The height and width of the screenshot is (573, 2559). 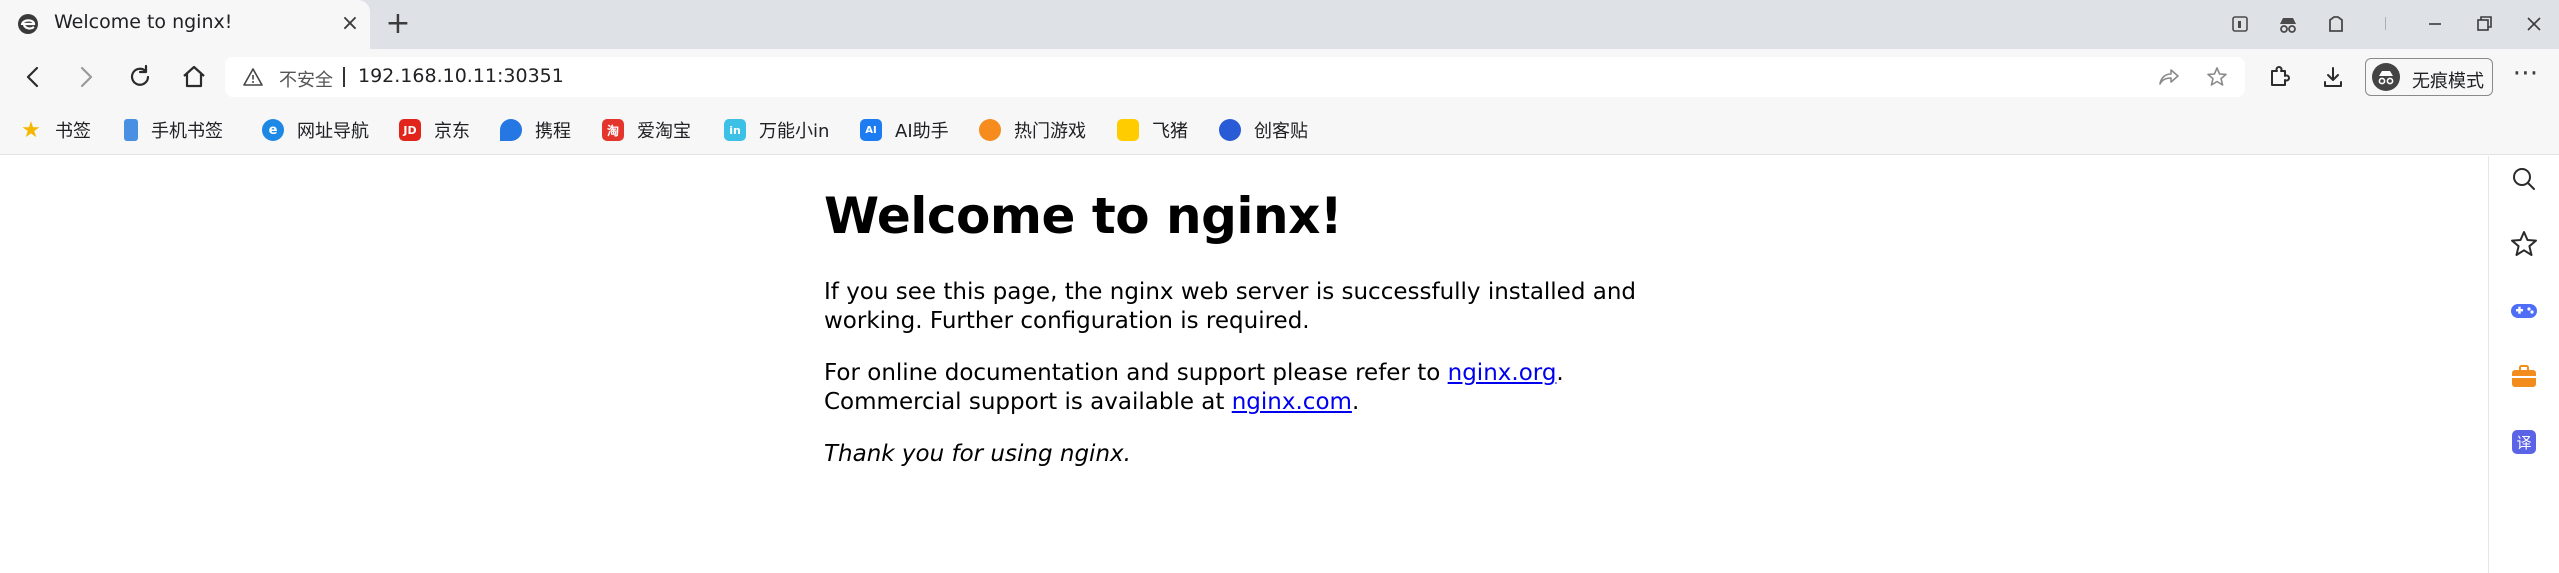 I want to click on bookmark-item: 手机书签, so click(x=173, y=130).